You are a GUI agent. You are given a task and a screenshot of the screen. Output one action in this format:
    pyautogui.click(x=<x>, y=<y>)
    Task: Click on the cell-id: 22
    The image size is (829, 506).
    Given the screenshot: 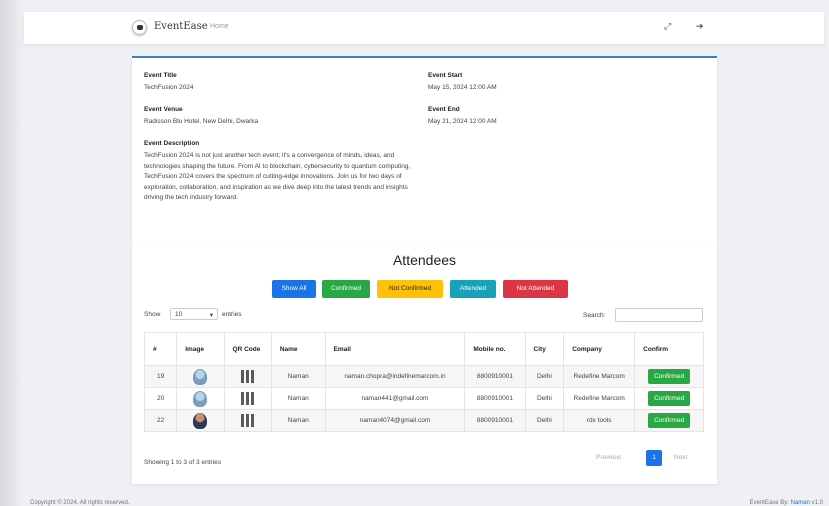 What is the action you would take?
    pyautogui.click(x=160, y=420)
    